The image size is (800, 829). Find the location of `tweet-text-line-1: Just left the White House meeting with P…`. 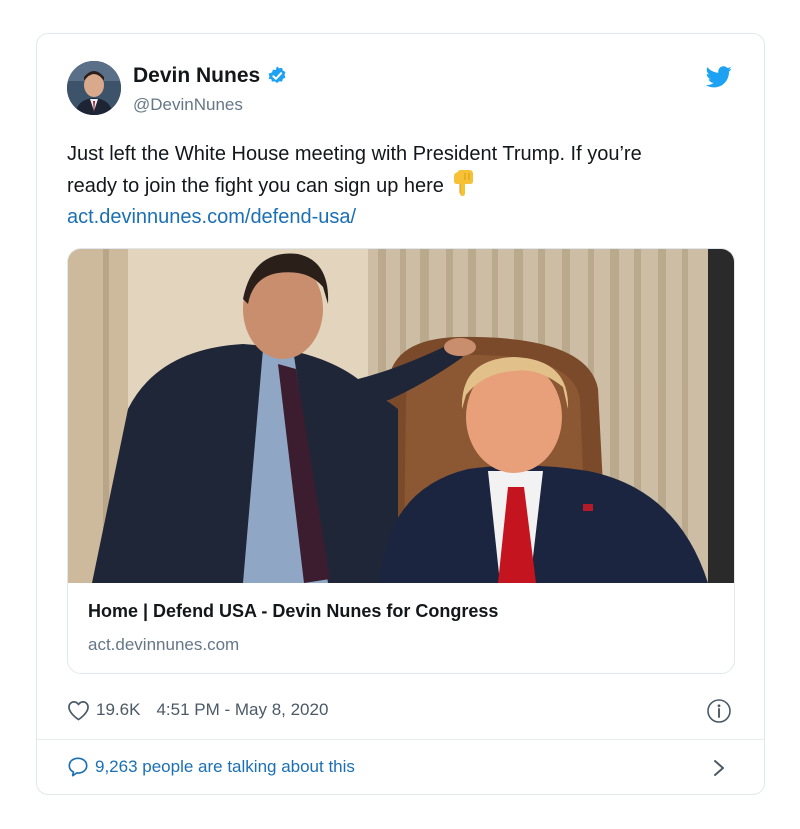

tweet-text-line-1: Just left the White House meeting with P… is located at coordinates (354, 154).